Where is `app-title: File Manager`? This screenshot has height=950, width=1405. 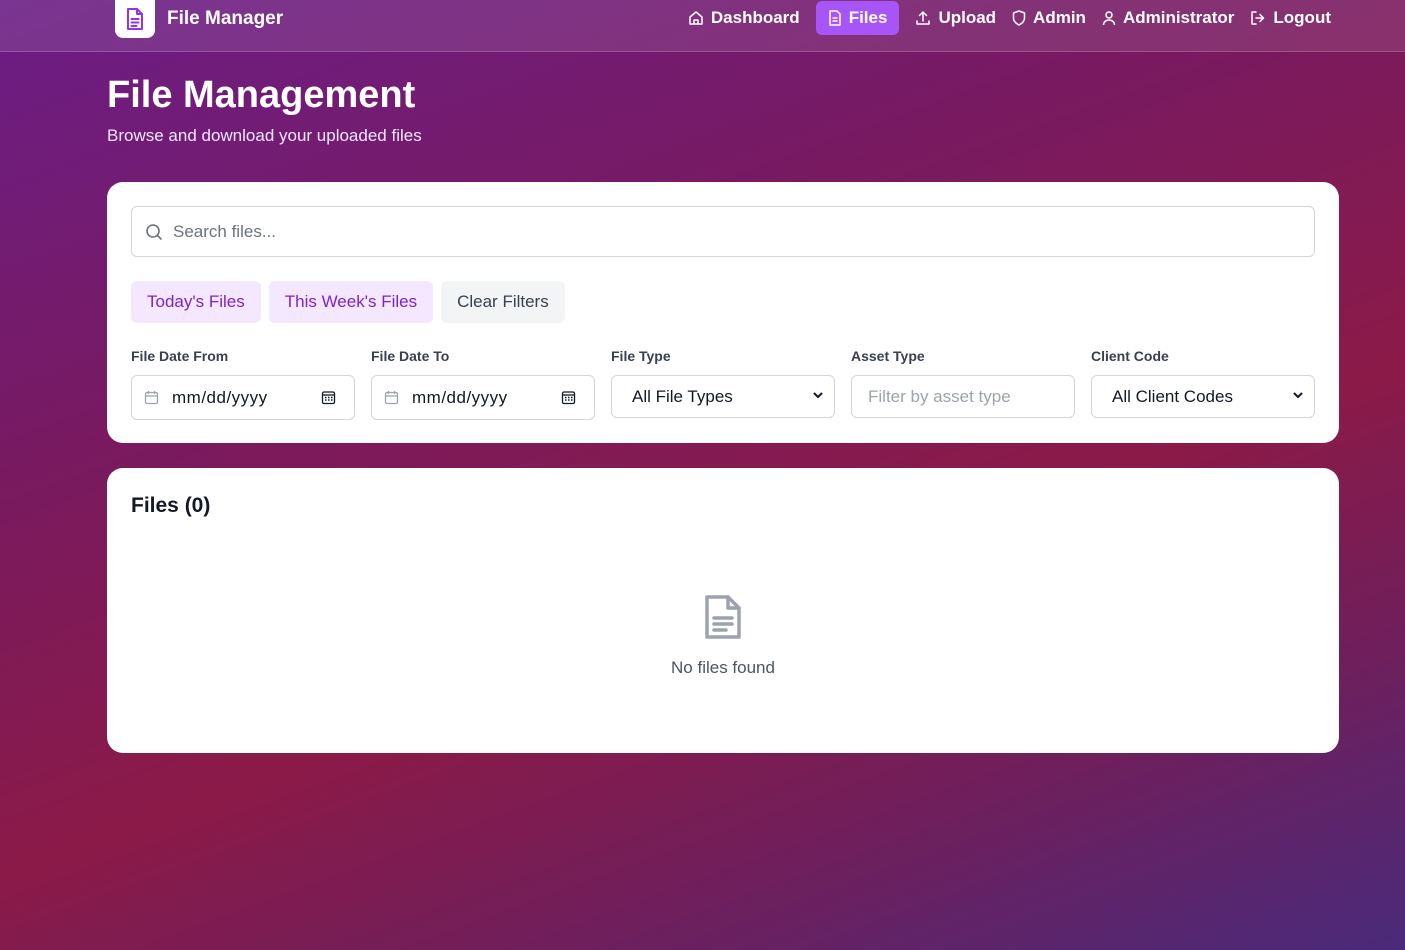
app-title: File Manager is located at coordinates (225, 18).